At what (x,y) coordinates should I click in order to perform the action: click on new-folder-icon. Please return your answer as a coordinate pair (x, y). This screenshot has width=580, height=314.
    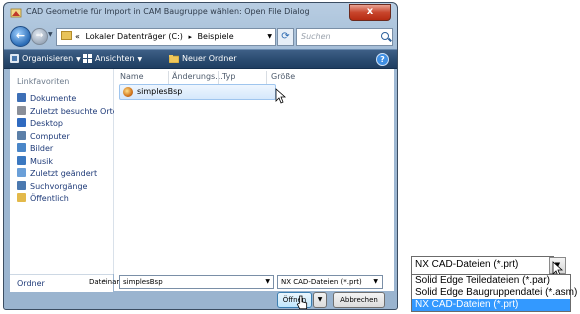
    Looking at the image, I should click on (174, 59).